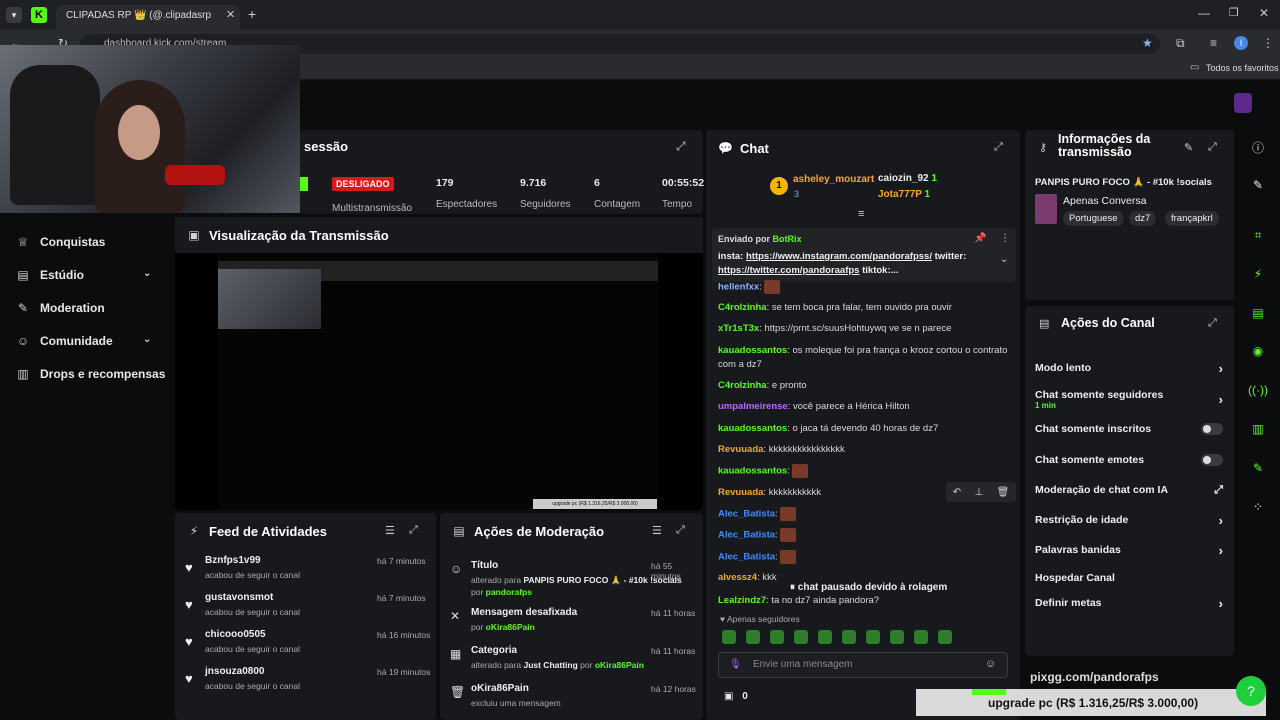 This screenshot has height=720, width=1280. I want to click on pin-icon: ⊥, so click(978, 492).